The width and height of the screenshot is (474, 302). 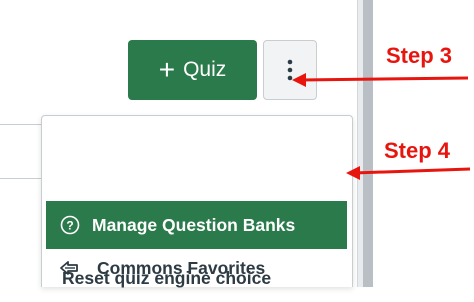 What do you see at coordinates (380, 80) in the screenshot?
I see `step-3-arrow` at bounding box center [380, 80].